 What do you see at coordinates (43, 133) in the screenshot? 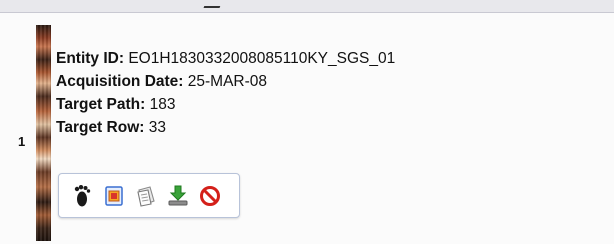
I see `scene-thumbnail` at bounding box center [43, 133].